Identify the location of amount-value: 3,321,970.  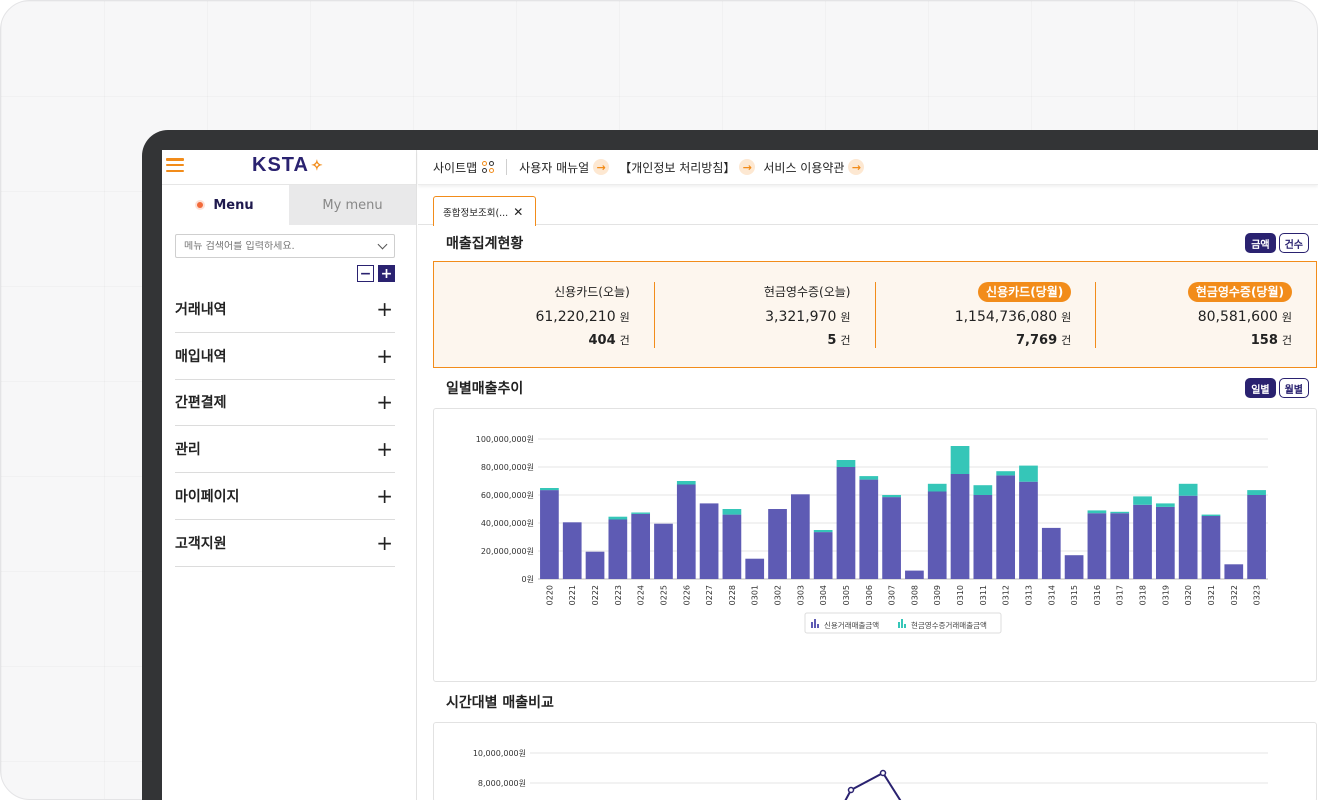
(801, 316).